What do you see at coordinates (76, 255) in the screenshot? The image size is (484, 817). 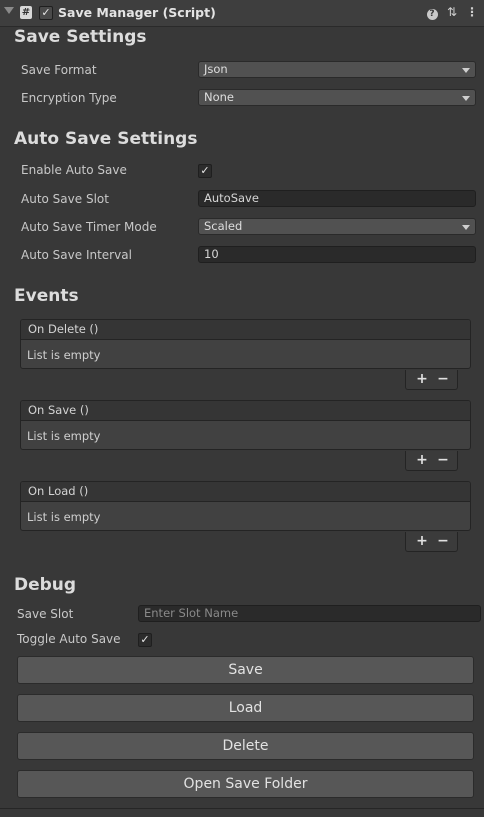 I see `auto-save-interval-label: Auto Save Interval` at bounding box center [76, 255].